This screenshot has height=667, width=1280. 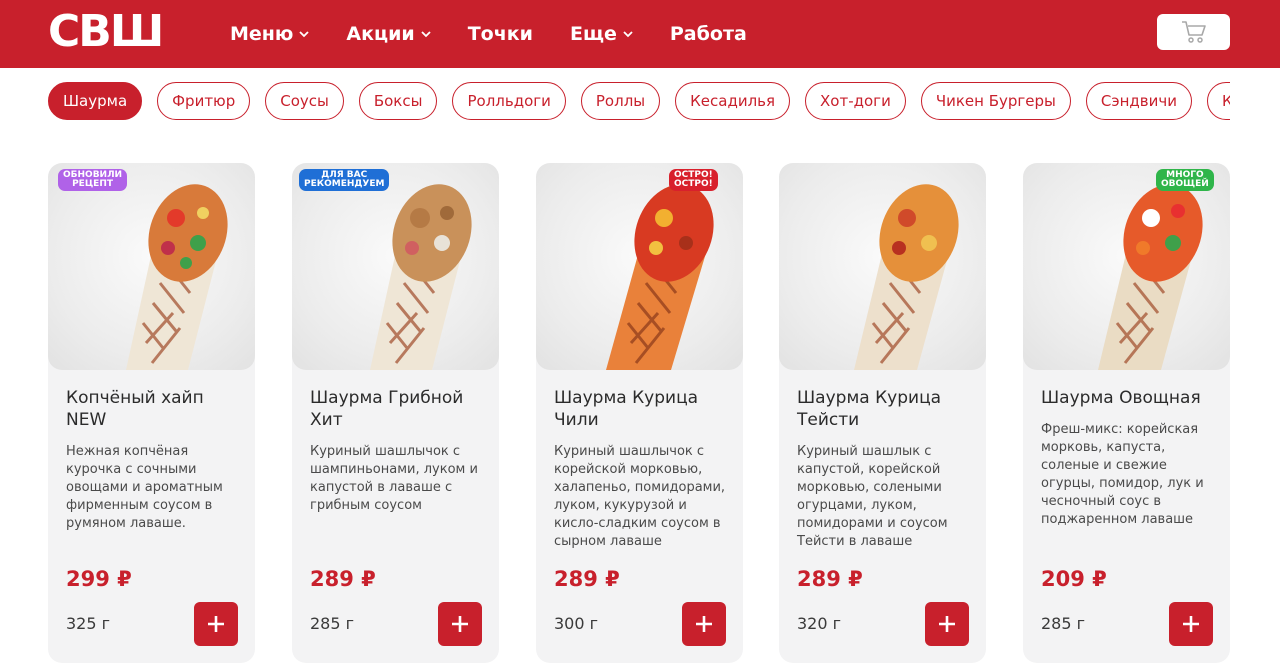 What do you see at coordinates (593, 34) in the screenshot?
I see `nav-item-label: Еще` at bounding box center [593, 34].